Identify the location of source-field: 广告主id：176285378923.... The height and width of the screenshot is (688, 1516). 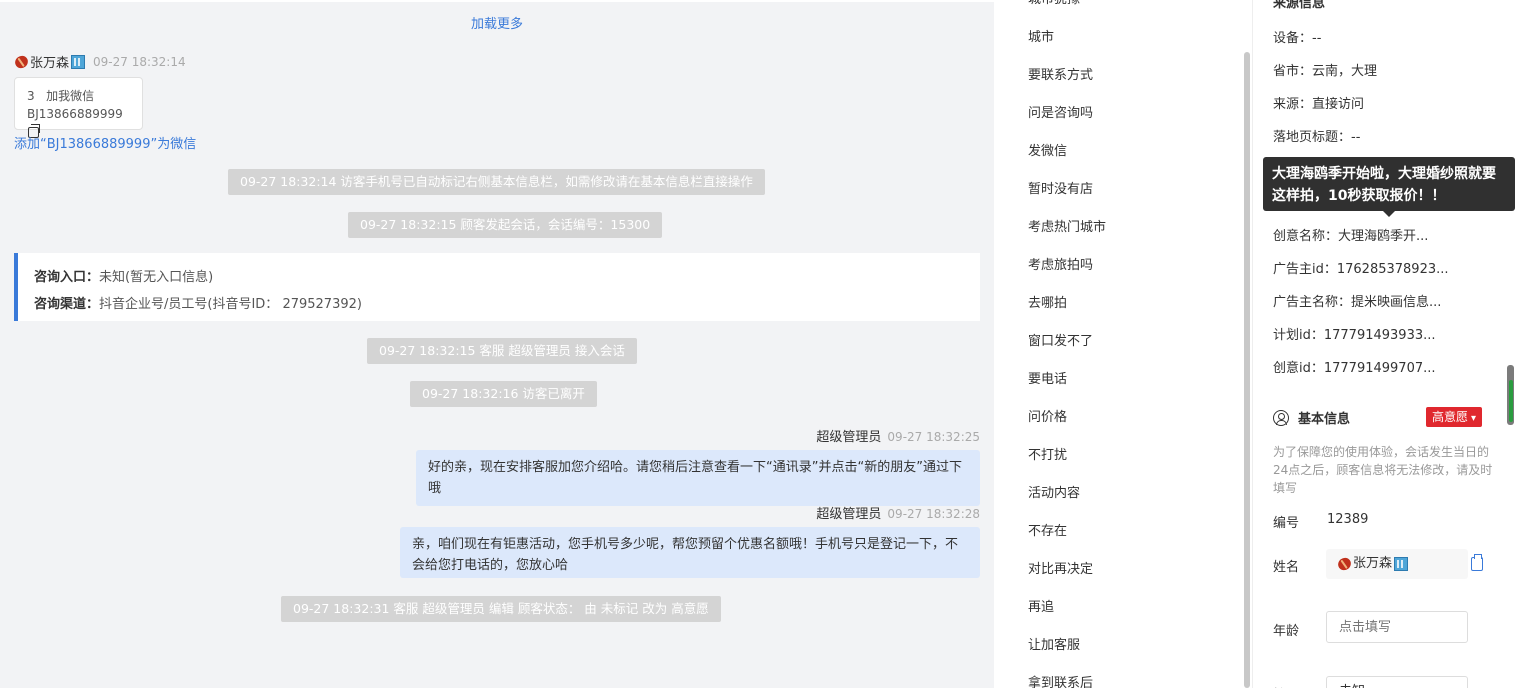
(1361, 269).